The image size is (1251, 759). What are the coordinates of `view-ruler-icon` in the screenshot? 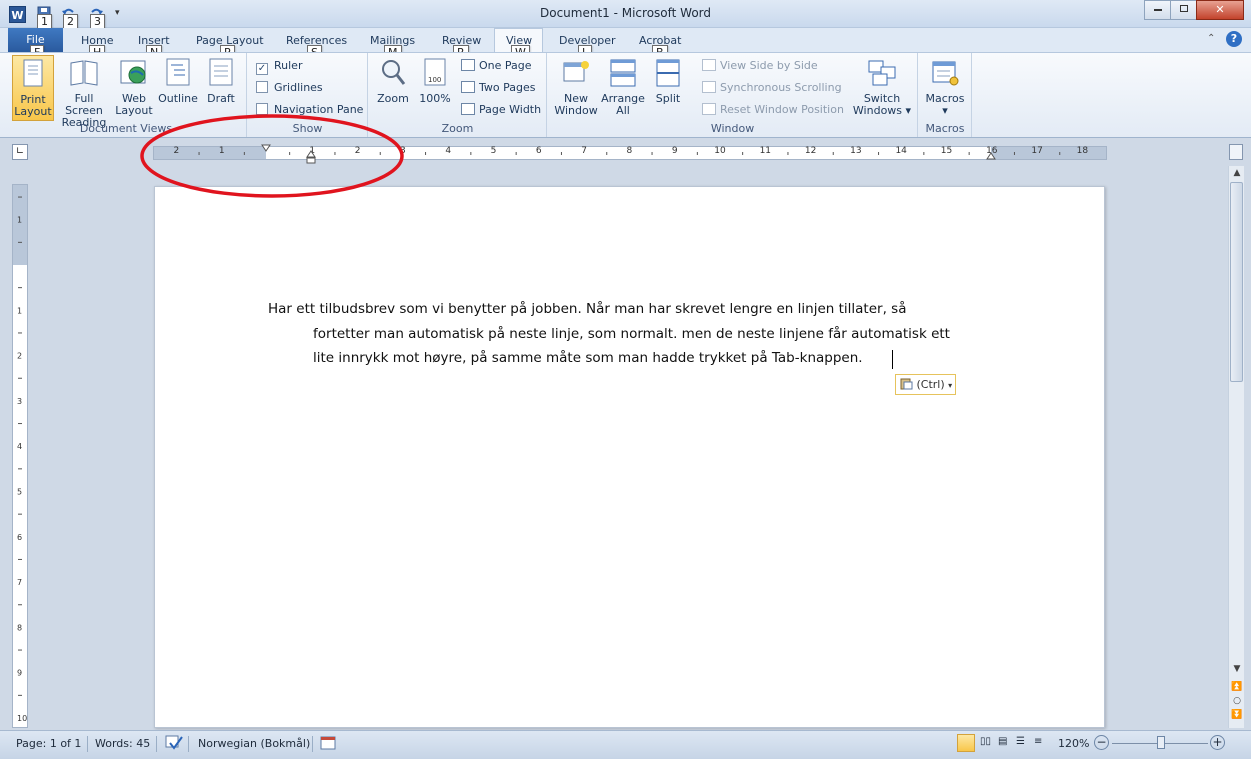 It's located at (1236, 152).